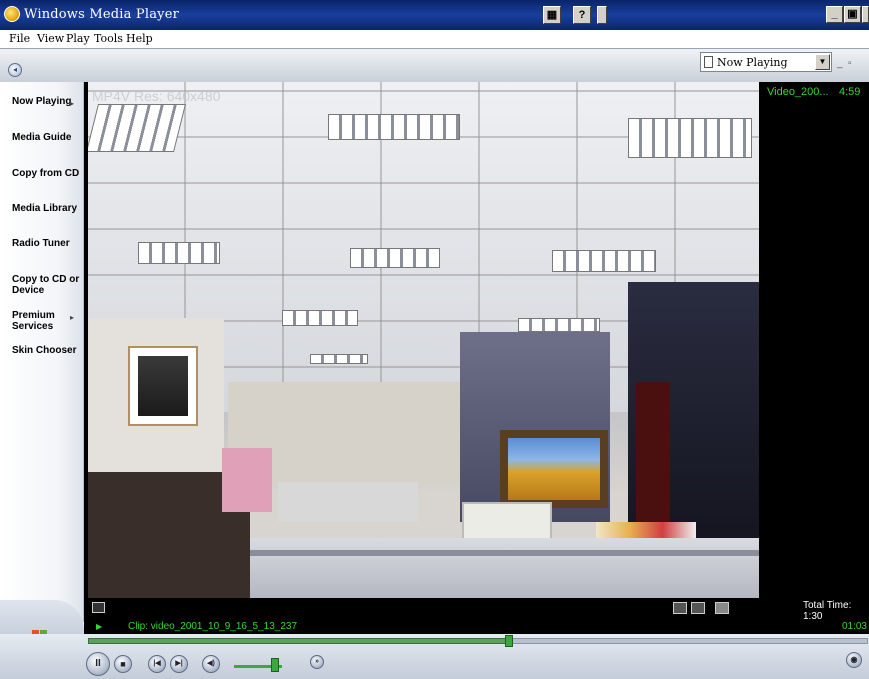  I want to click on red-window, so click(653, 452).